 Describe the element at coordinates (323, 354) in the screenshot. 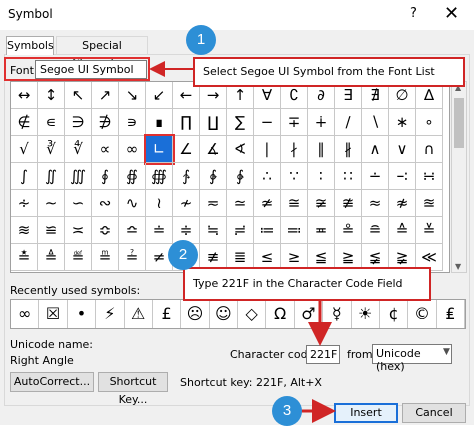

I see `character-code-input: 221F` at that location.